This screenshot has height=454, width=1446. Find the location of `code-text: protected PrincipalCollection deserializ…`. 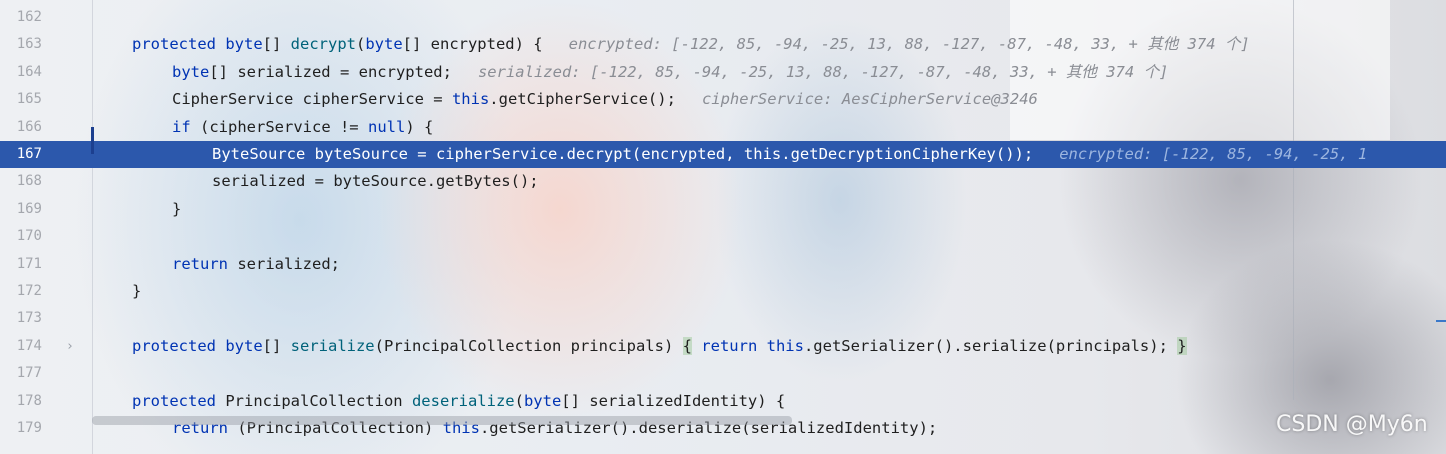

code-text: protected PrincipalCollection deserializ… is located at coordinates (458, 401).